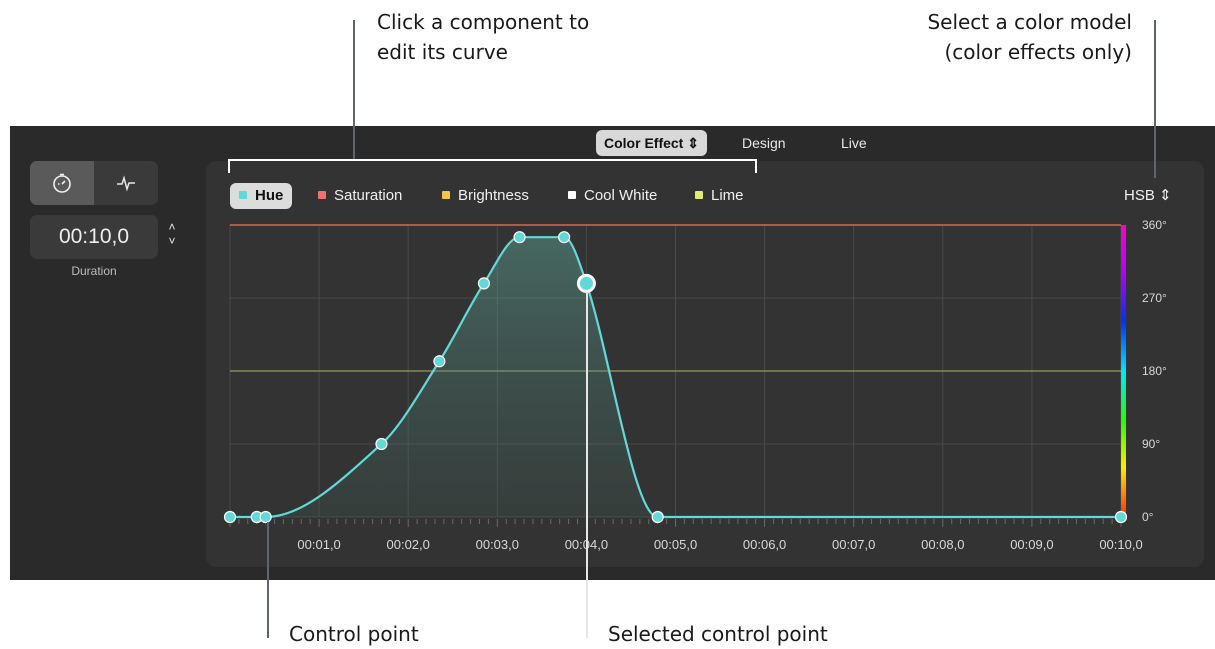  What do you see at coordinates (1151, 444) in the screenshot?
I see `y-tick-label: 90°` at bounding box center [1151, 444].